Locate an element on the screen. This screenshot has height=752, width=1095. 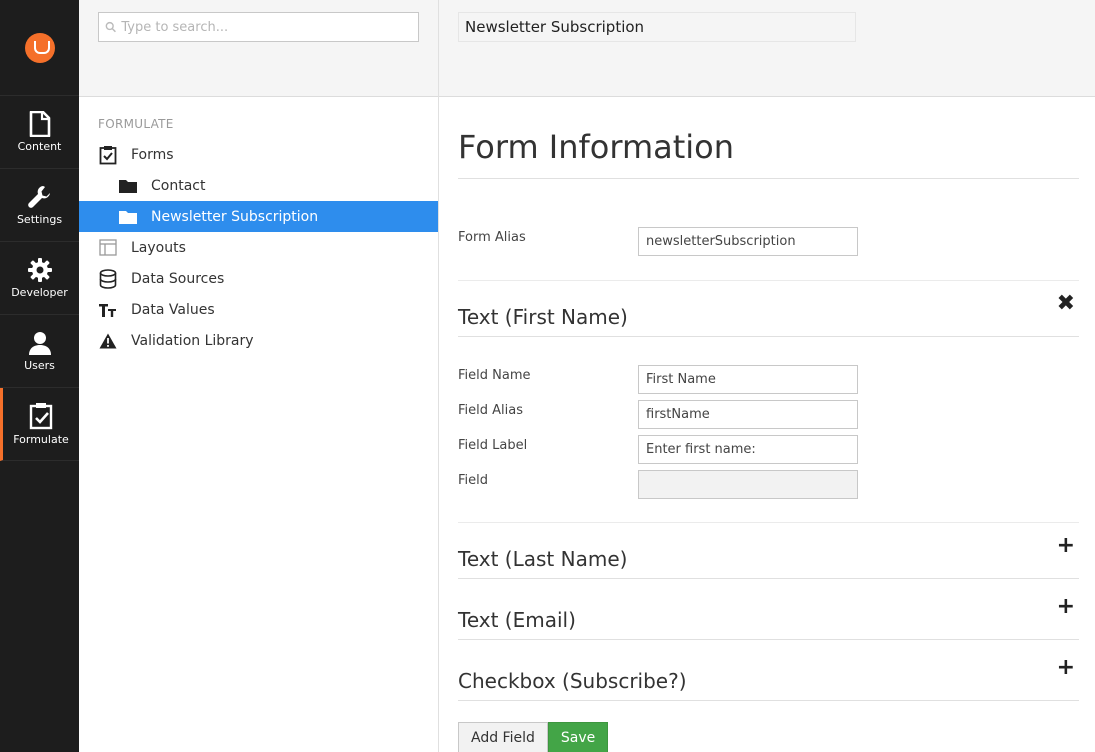
umbraco-logo-icon is located at coordinates (39, 47).